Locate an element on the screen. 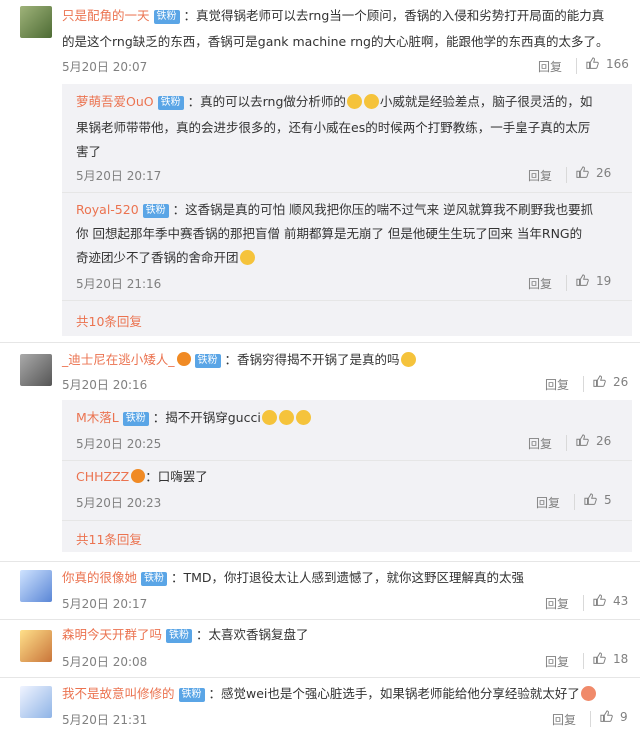  reply-date: 5月20日 20:25 is located at coordinates (119, 444).